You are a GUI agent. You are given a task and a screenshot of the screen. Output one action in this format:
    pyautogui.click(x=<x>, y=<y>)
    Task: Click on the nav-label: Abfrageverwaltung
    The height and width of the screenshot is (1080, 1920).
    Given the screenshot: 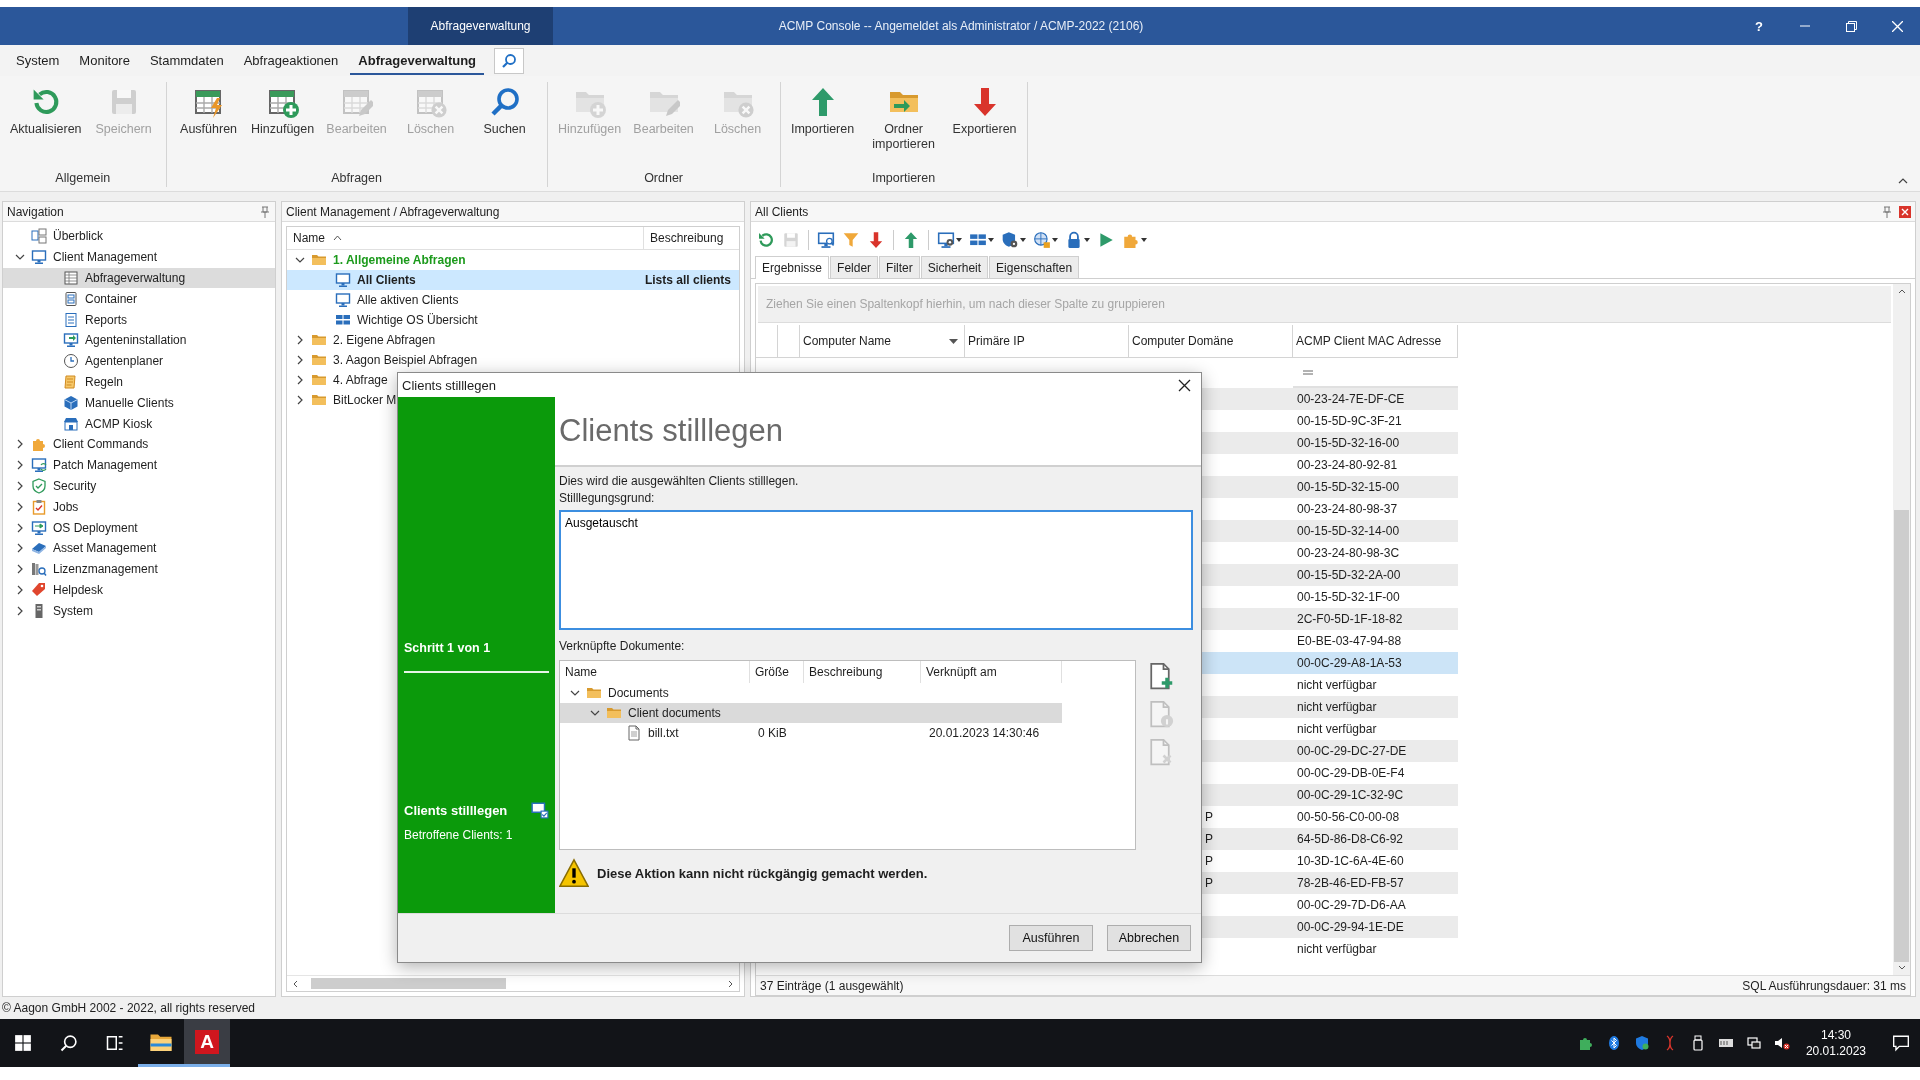 What is the action you would take?
    pyautogui.click(x=135, y=278)
    